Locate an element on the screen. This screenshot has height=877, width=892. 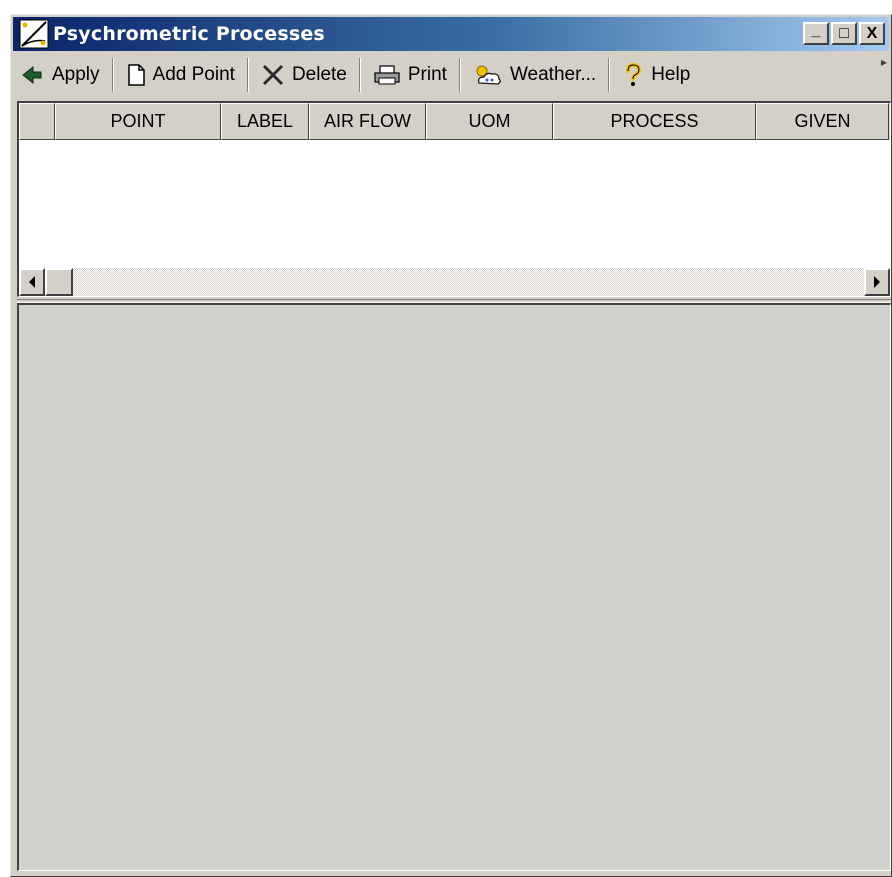
delete-label: Delete is located at coordinates (319, 74).